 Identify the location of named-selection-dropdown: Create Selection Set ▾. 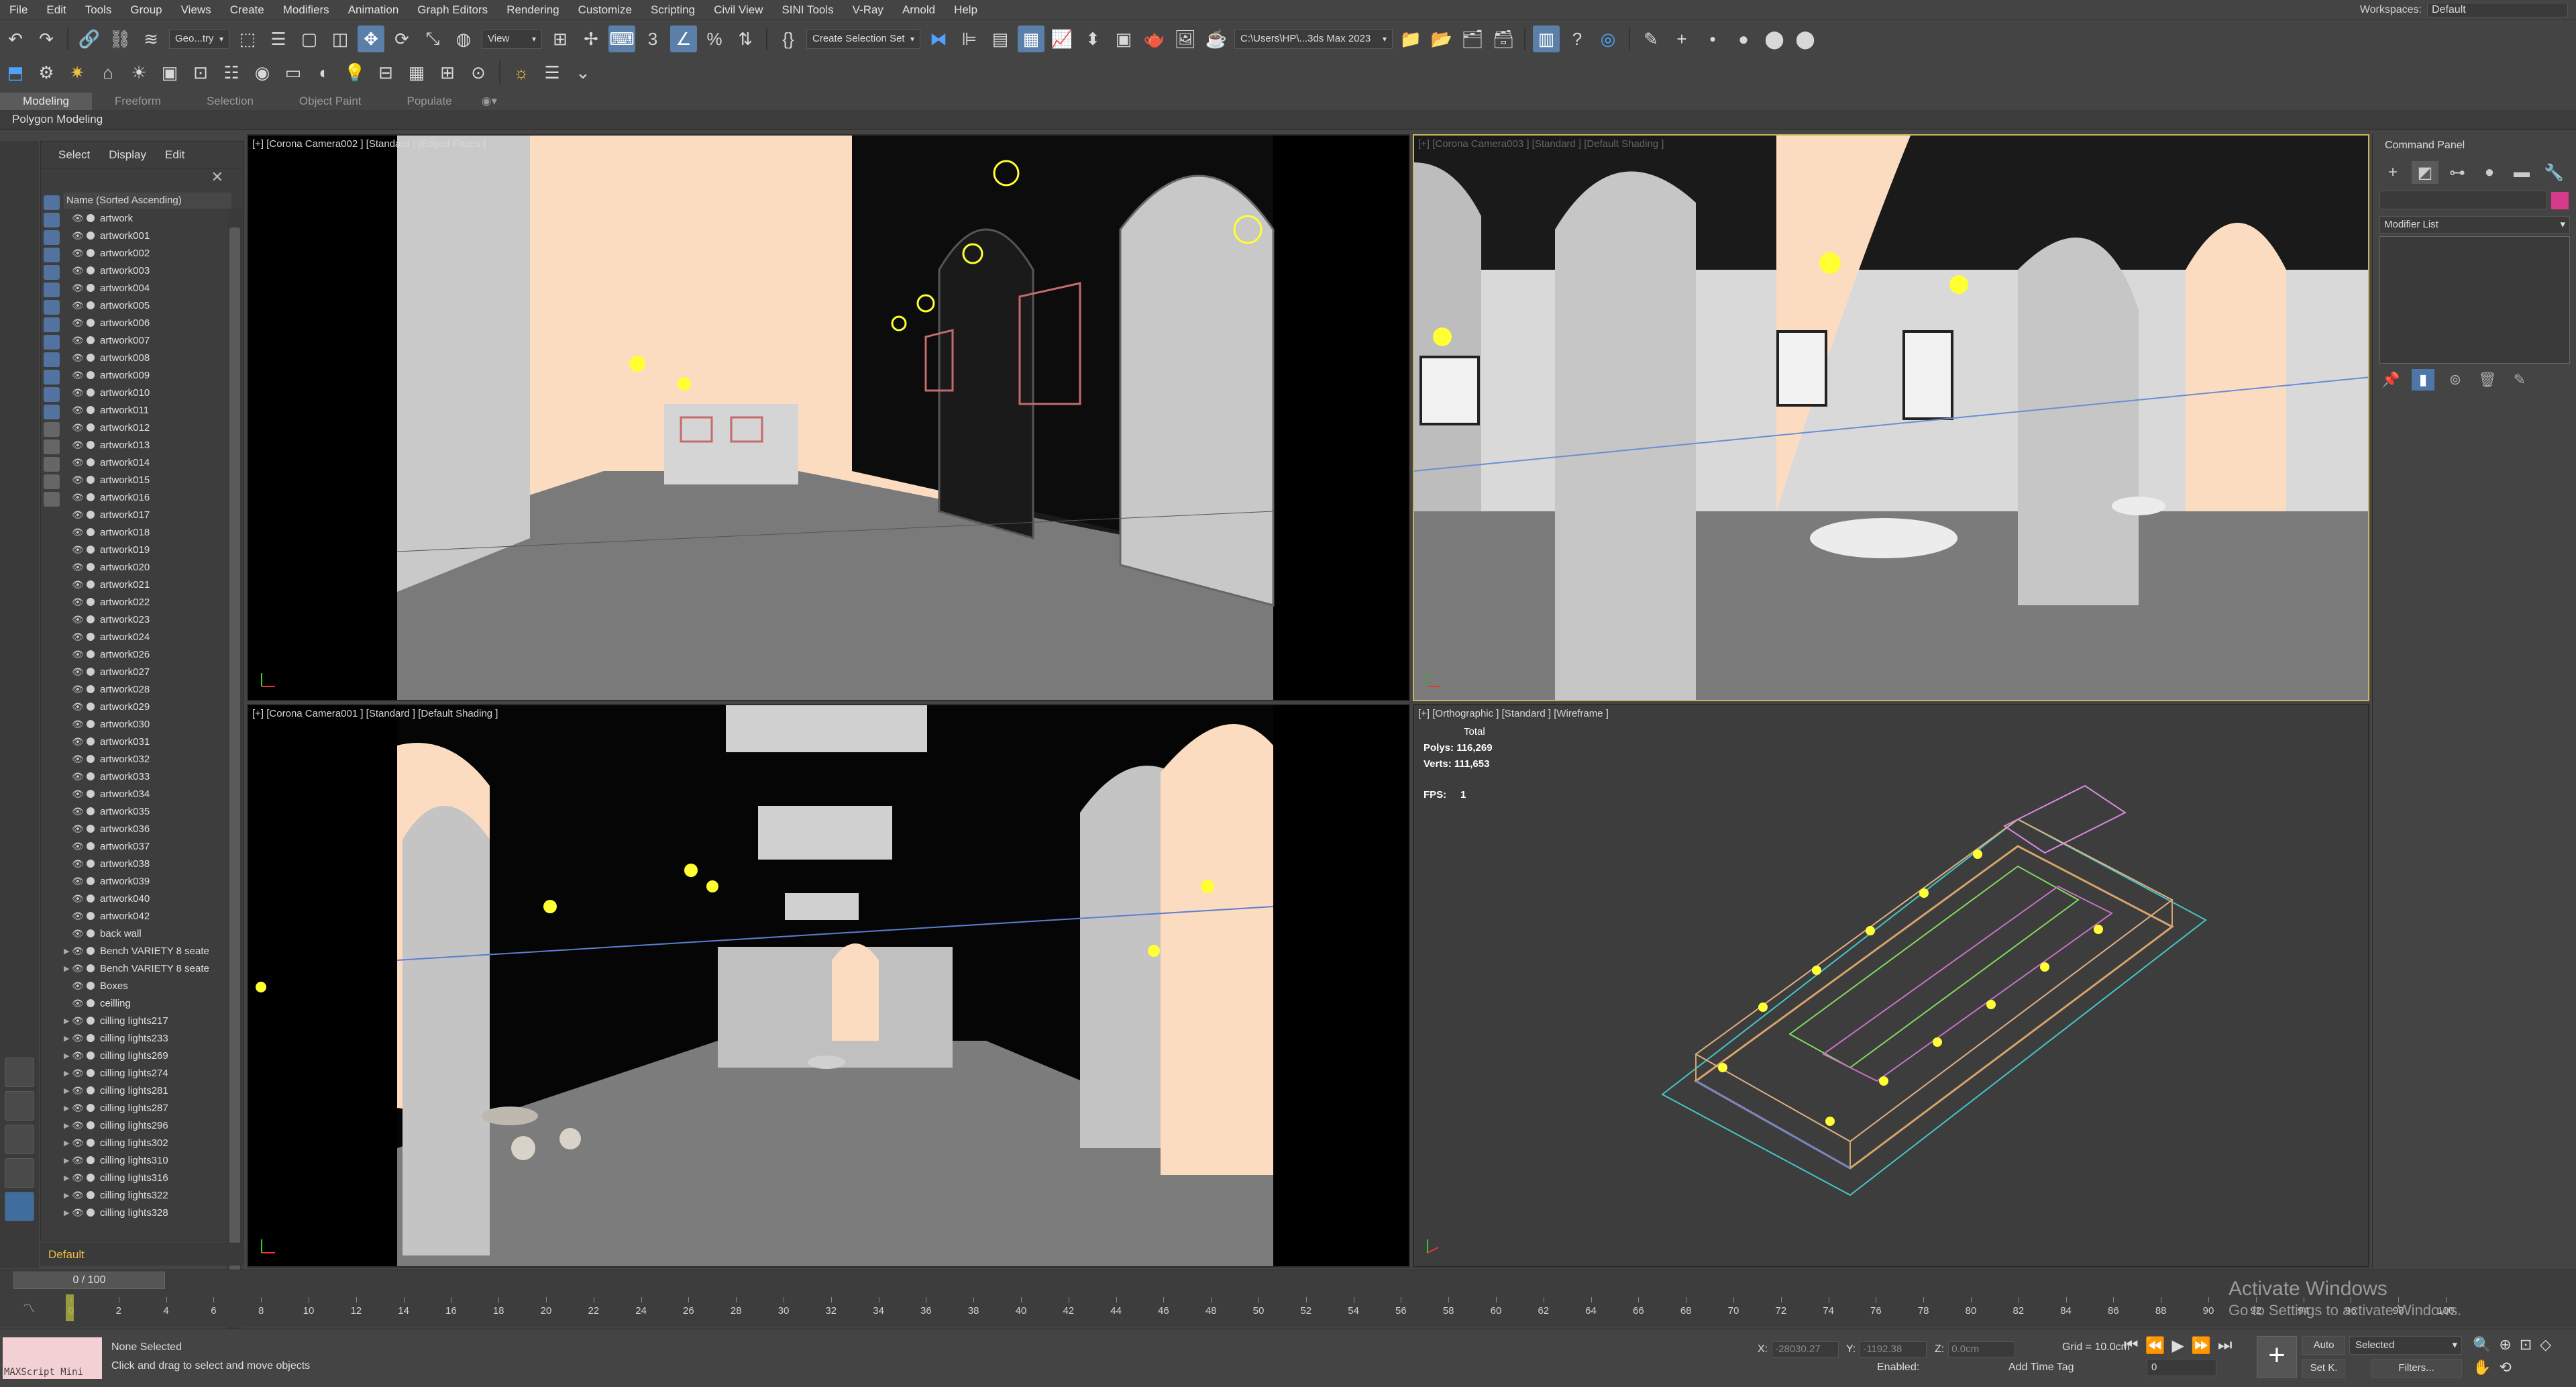
(863, 39).